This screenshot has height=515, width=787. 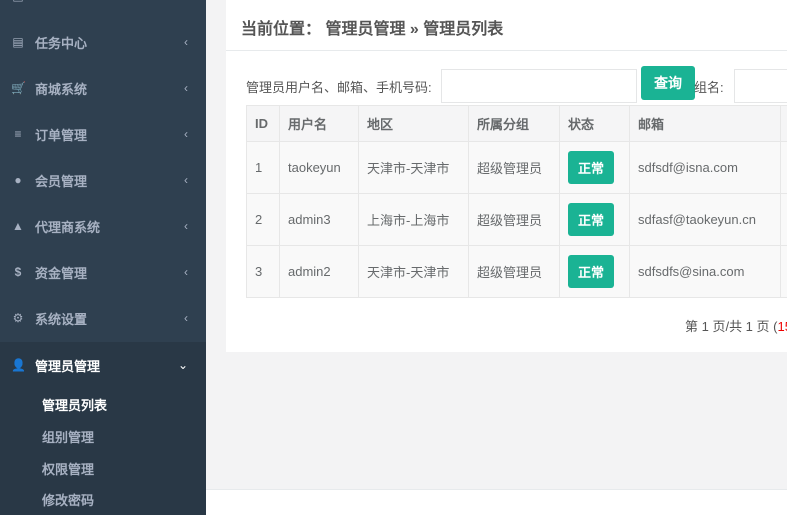 I want to click on table-cell: 2, so click(x=263, y=219).